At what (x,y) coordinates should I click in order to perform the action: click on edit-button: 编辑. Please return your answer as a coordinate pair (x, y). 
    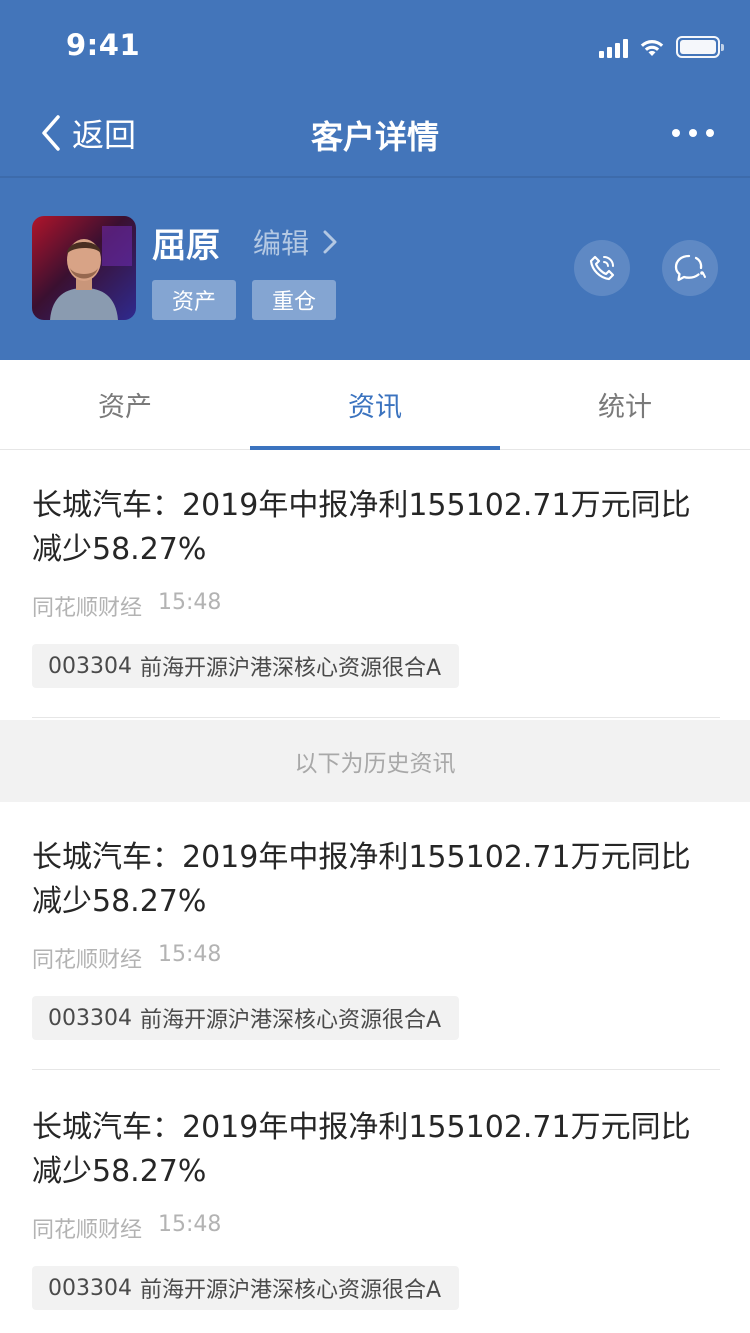
    Looking at the image, I should click on (295, 242).